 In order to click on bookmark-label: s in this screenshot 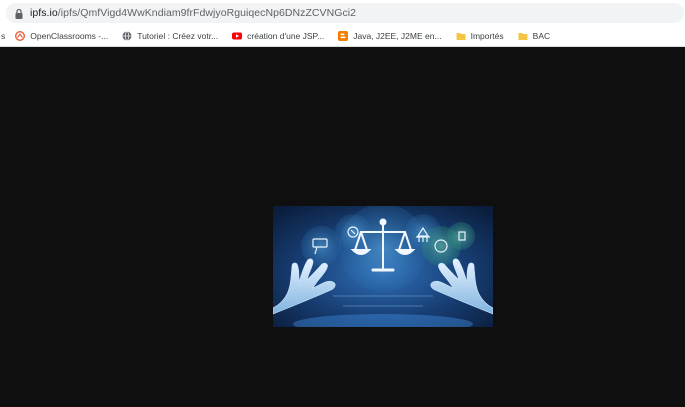, I will do `click(3, 36)`.